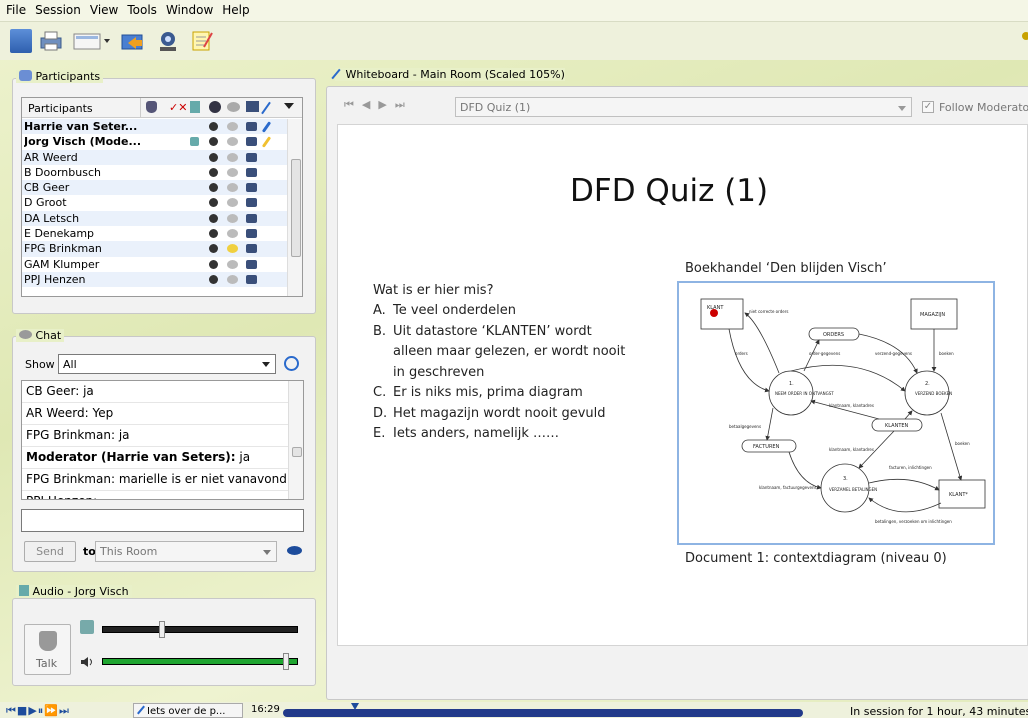 The width and height of the screenshot is (1028, 718). Describe the element at coordinates (22, 710) in the screenshot. I see `stop-icon: ■` at that location.